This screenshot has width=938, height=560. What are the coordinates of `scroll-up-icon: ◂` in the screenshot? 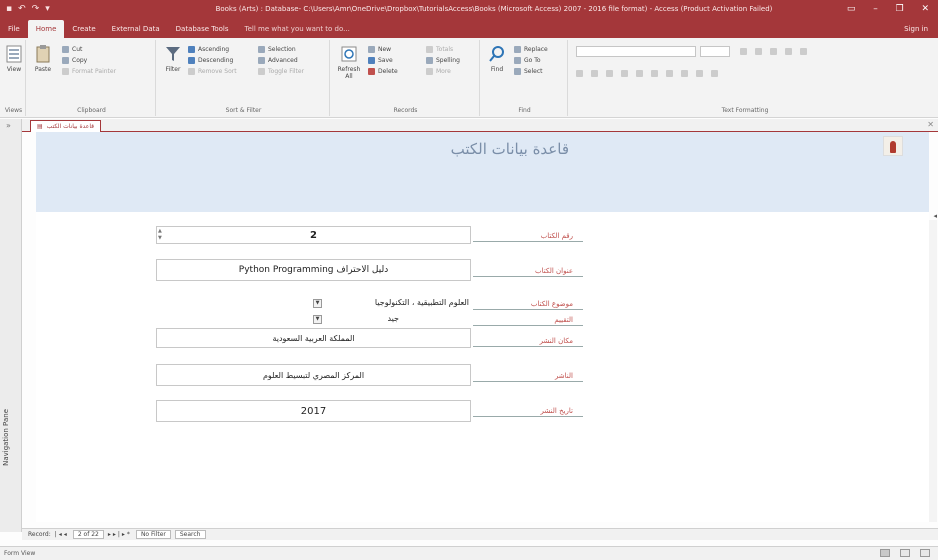 It's located at (935, 216).